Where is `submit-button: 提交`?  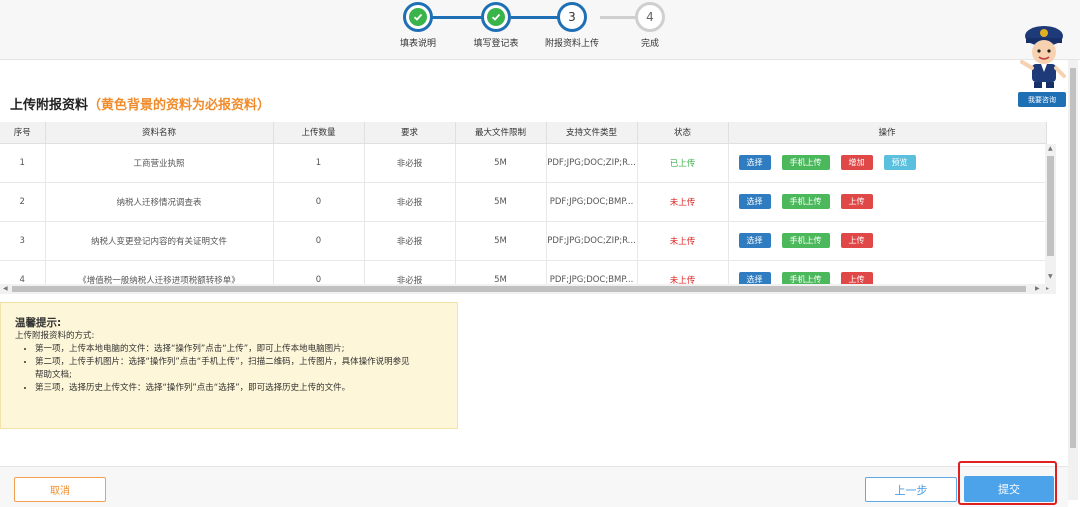
submit-button: 提交 is located at coordinates (1009, 489).